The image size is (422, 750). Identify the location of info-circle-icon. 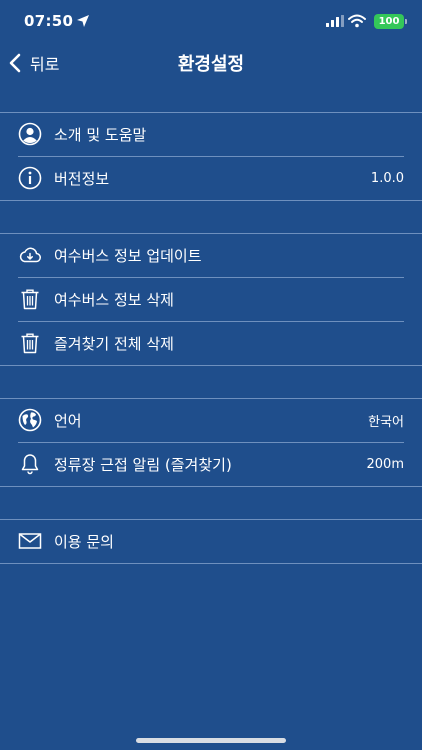
(30, 178).